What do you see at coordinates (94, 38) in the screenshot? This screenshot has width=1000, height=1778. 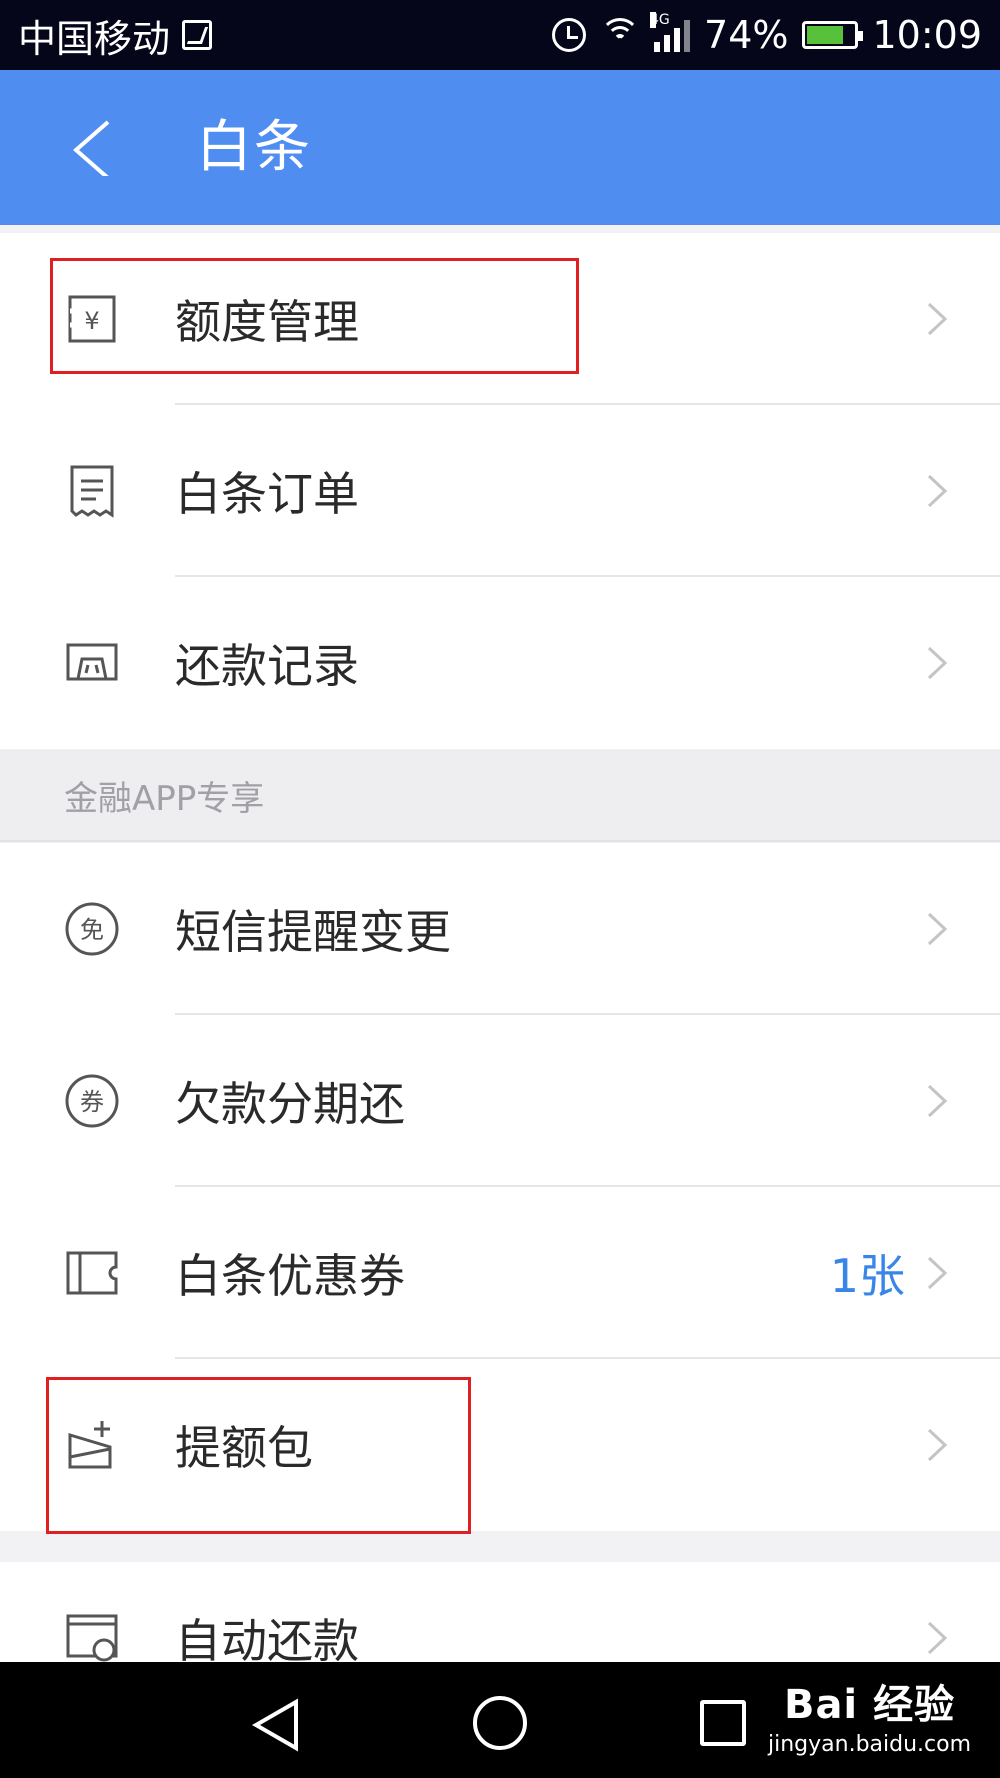 I see `carrier-name: 中国移动` at bounding box center [94, 38].